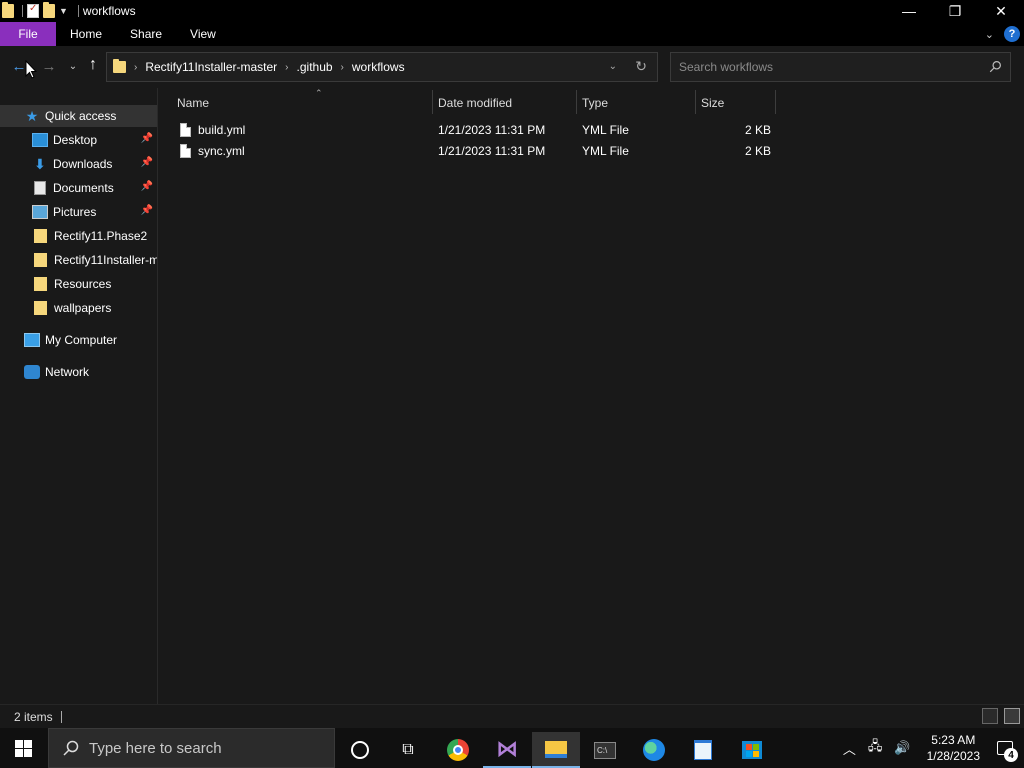 This screenshot has height=768, width=1024. What do you see at coordinates (83, 308) in the screenshot?
I see `nav-label: wallpapers` at bounding box center [83, 308].